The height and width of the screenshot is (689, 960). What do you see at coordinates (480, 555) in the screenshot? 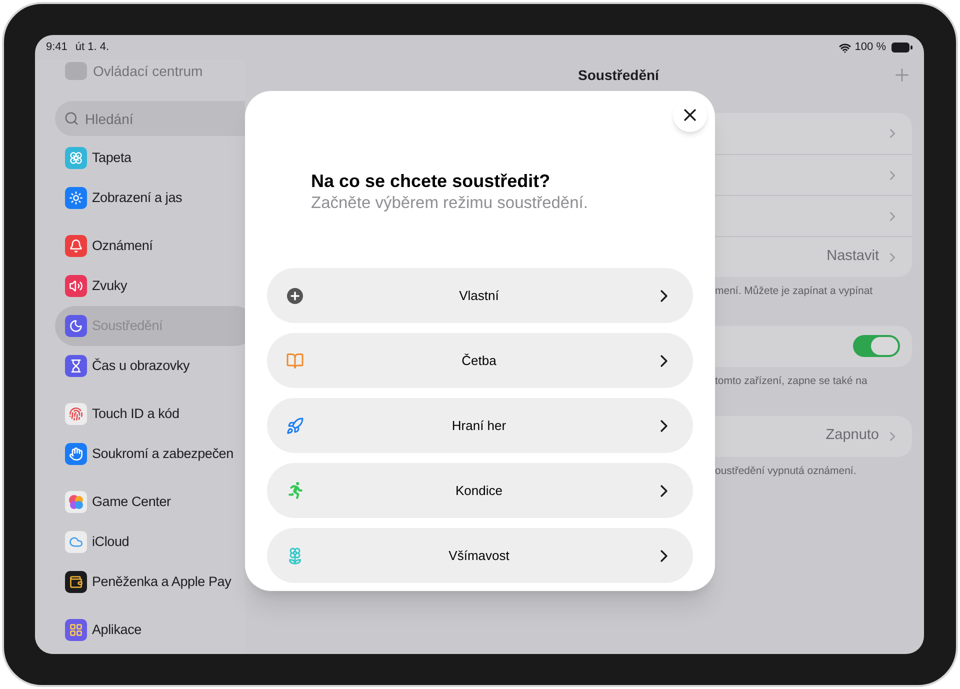
I see `focus-option: Všímavost` at bounding box center [480, 555].